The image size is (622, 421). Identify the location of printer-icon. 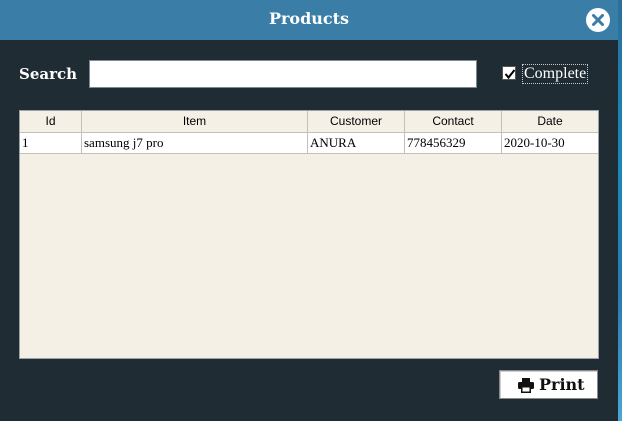
(526, 385).